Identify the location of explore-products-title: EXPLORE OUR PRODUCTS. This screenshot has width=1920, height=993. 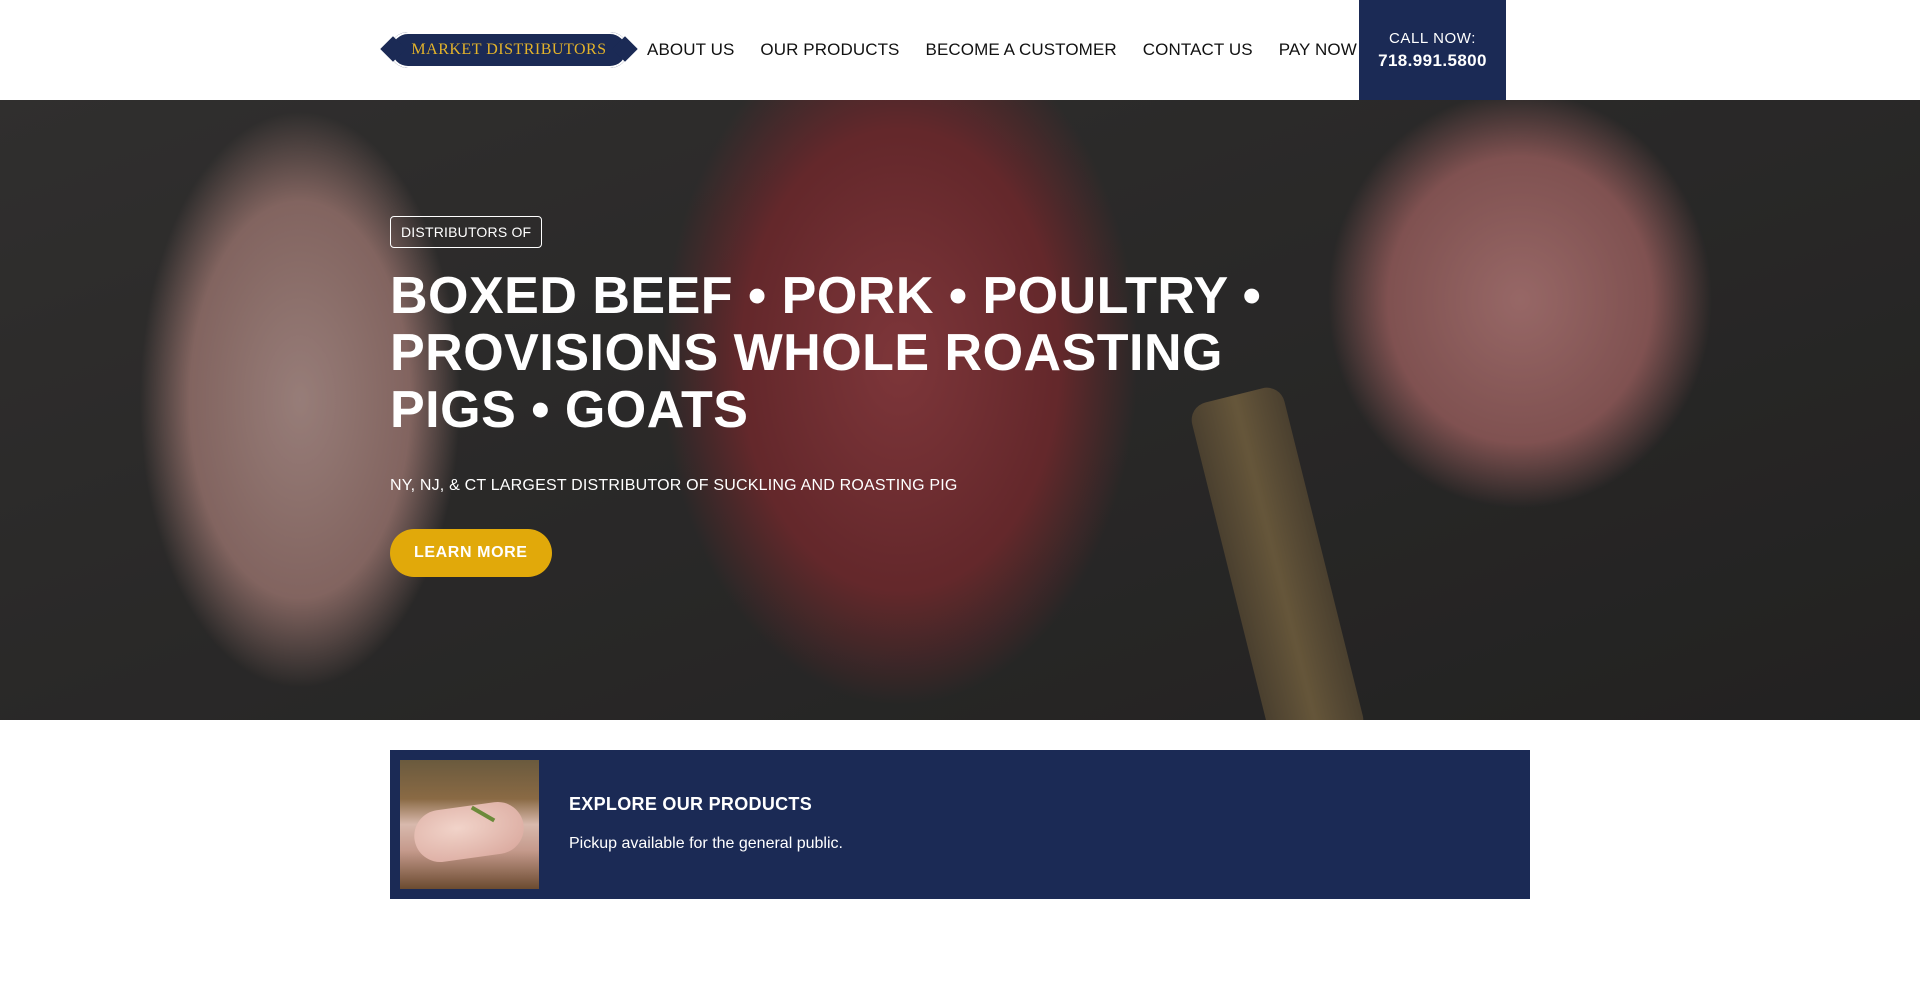
(691, 804).